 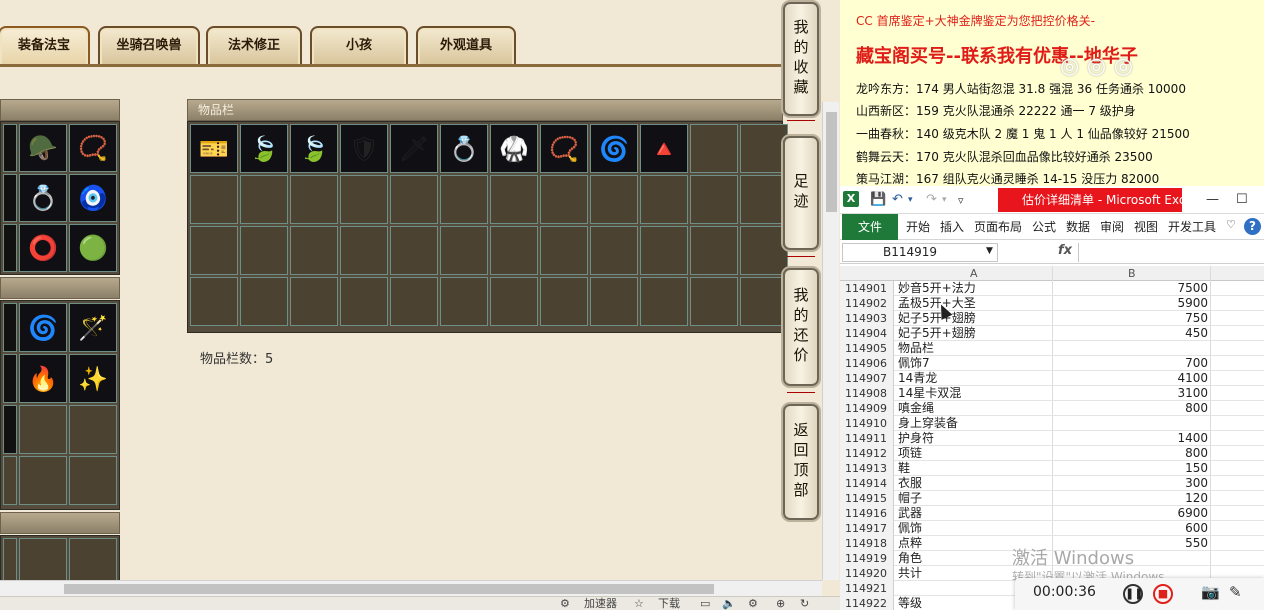 What do you see at coordinates (1052, 468) in the screenshot?
I see `table-row: 114913 鞋 150` at bounding box center [1052, 468].